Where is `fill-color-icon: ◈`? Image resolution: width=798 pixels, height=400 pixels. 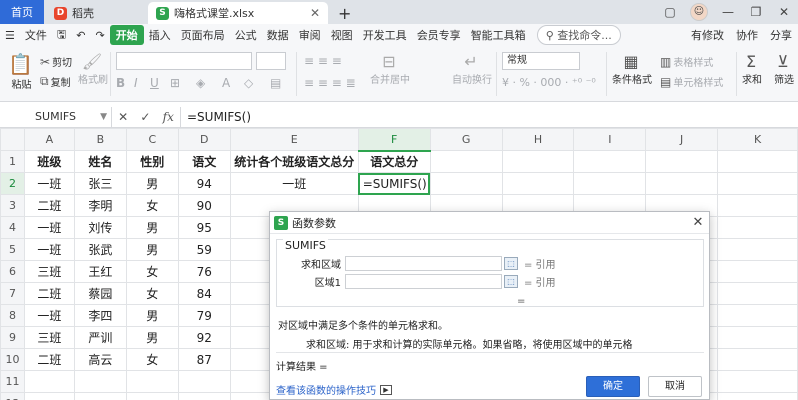
fill-color-icon: ◈ is located at coordinates (200, 83).